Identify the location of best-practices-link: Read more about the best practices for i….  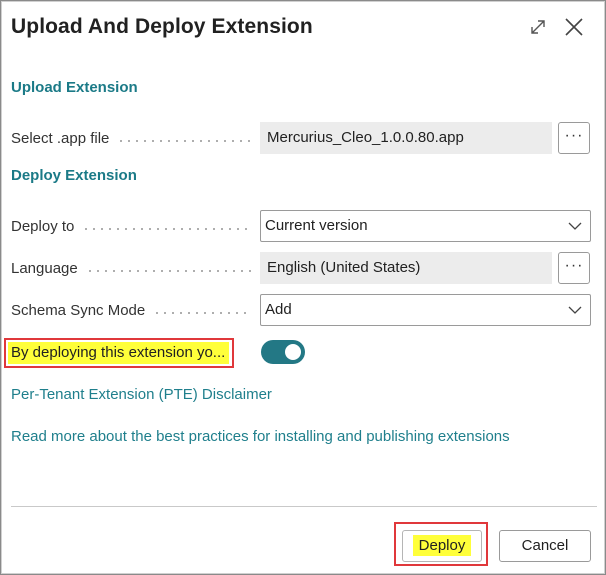
(260, 436).